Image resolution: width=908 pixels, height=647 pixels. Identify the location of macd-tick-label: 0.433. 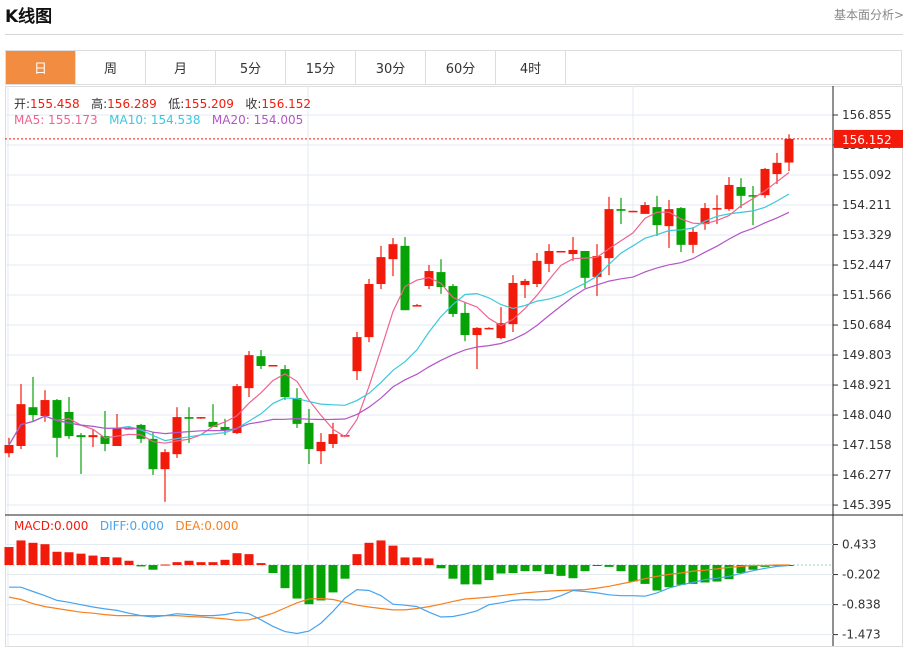
(859, 545).